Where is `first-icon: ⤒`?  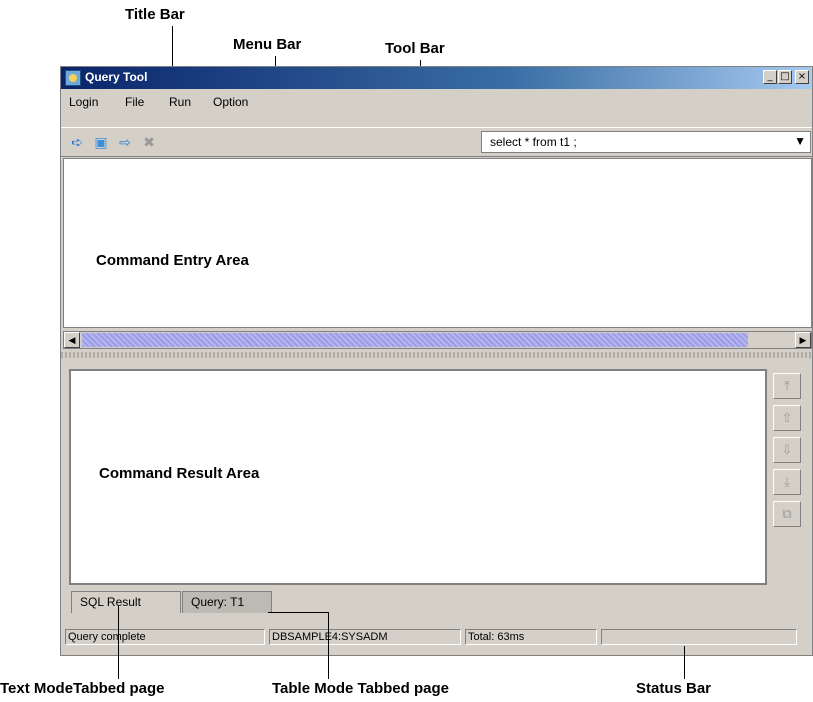
first-icon: ⤒ is located at coordinates (787, 386).